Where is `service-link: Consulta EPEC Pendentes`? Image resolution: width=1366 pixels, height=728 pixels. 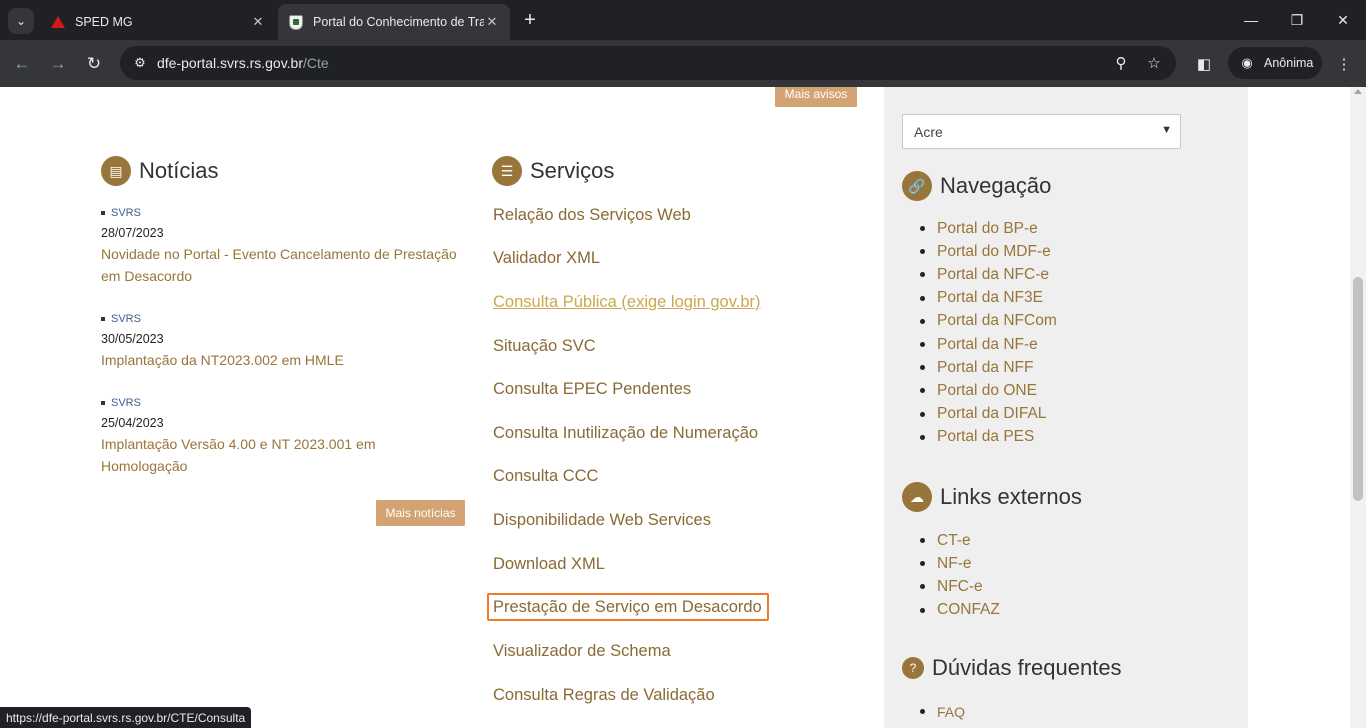
service-link: Consulta EPEC Pendentes is located at coordinates (592, 389).